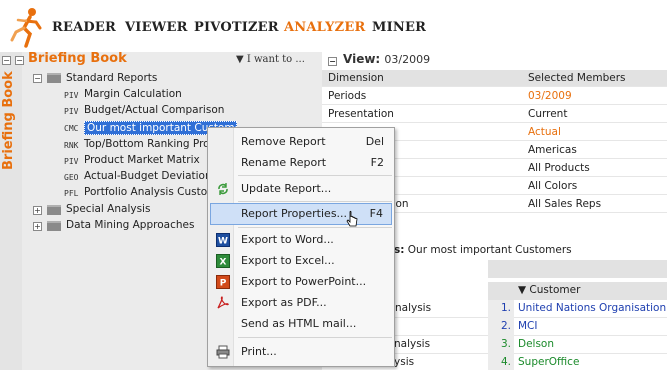 This screenshot has width=667, height=370. What do you see at coordinates (142, 160) in the screenshot?
I see `report-item: Product Market Matrix` at bounding box center [142, 160].